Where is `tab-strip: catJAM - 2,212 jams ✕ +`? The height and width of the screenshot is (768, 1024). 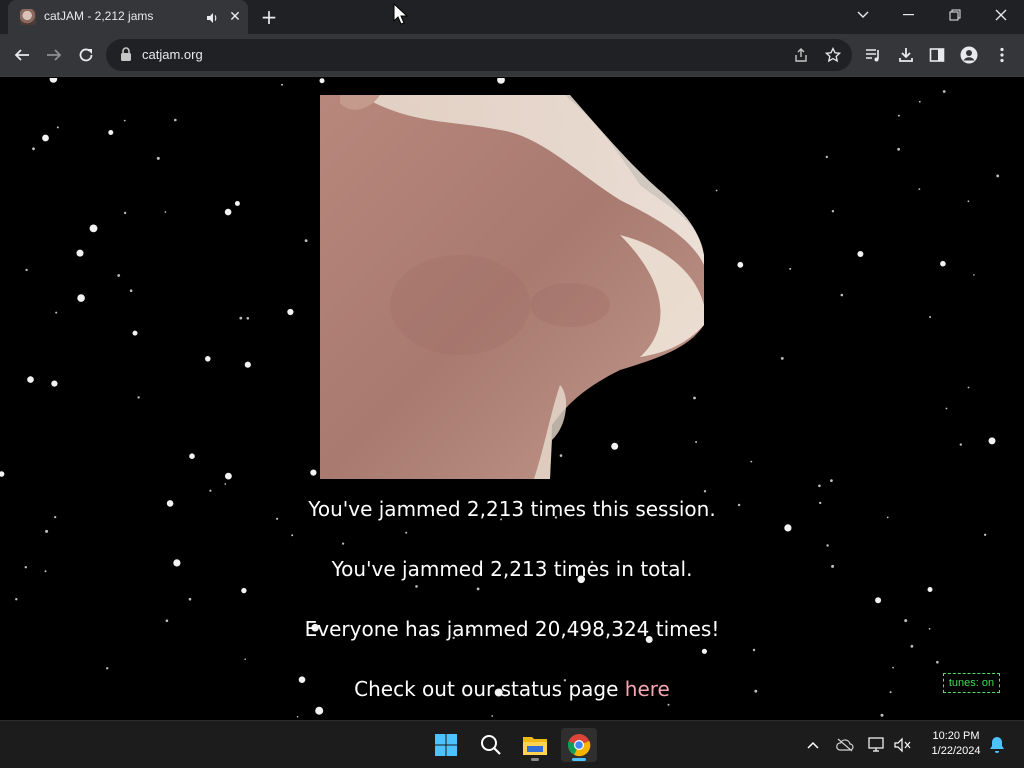 tab-strip: catJAM - 2,212 jams ✕ + is located at coordinates (512, 17).